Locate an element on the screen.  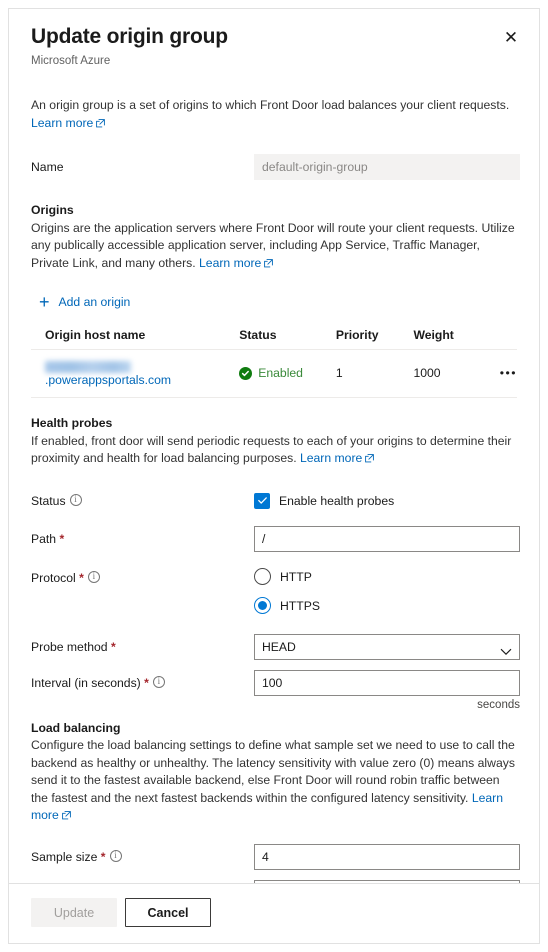
origins-heading: Origins is located at coordinates (52, 210).